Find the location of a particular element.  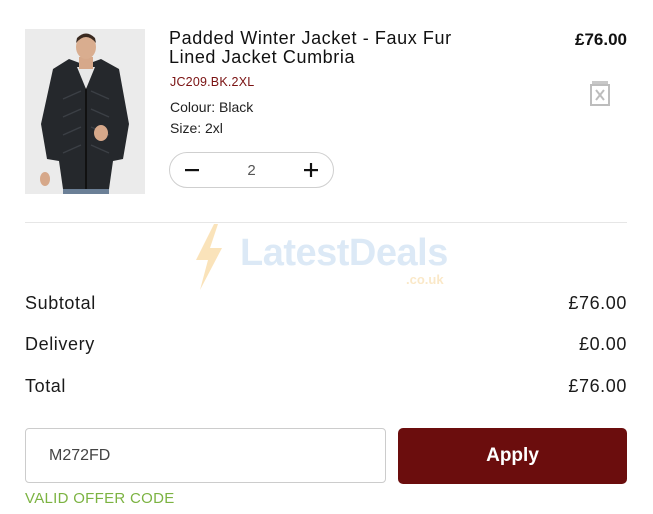

divider is located at coordinates (326, 222).